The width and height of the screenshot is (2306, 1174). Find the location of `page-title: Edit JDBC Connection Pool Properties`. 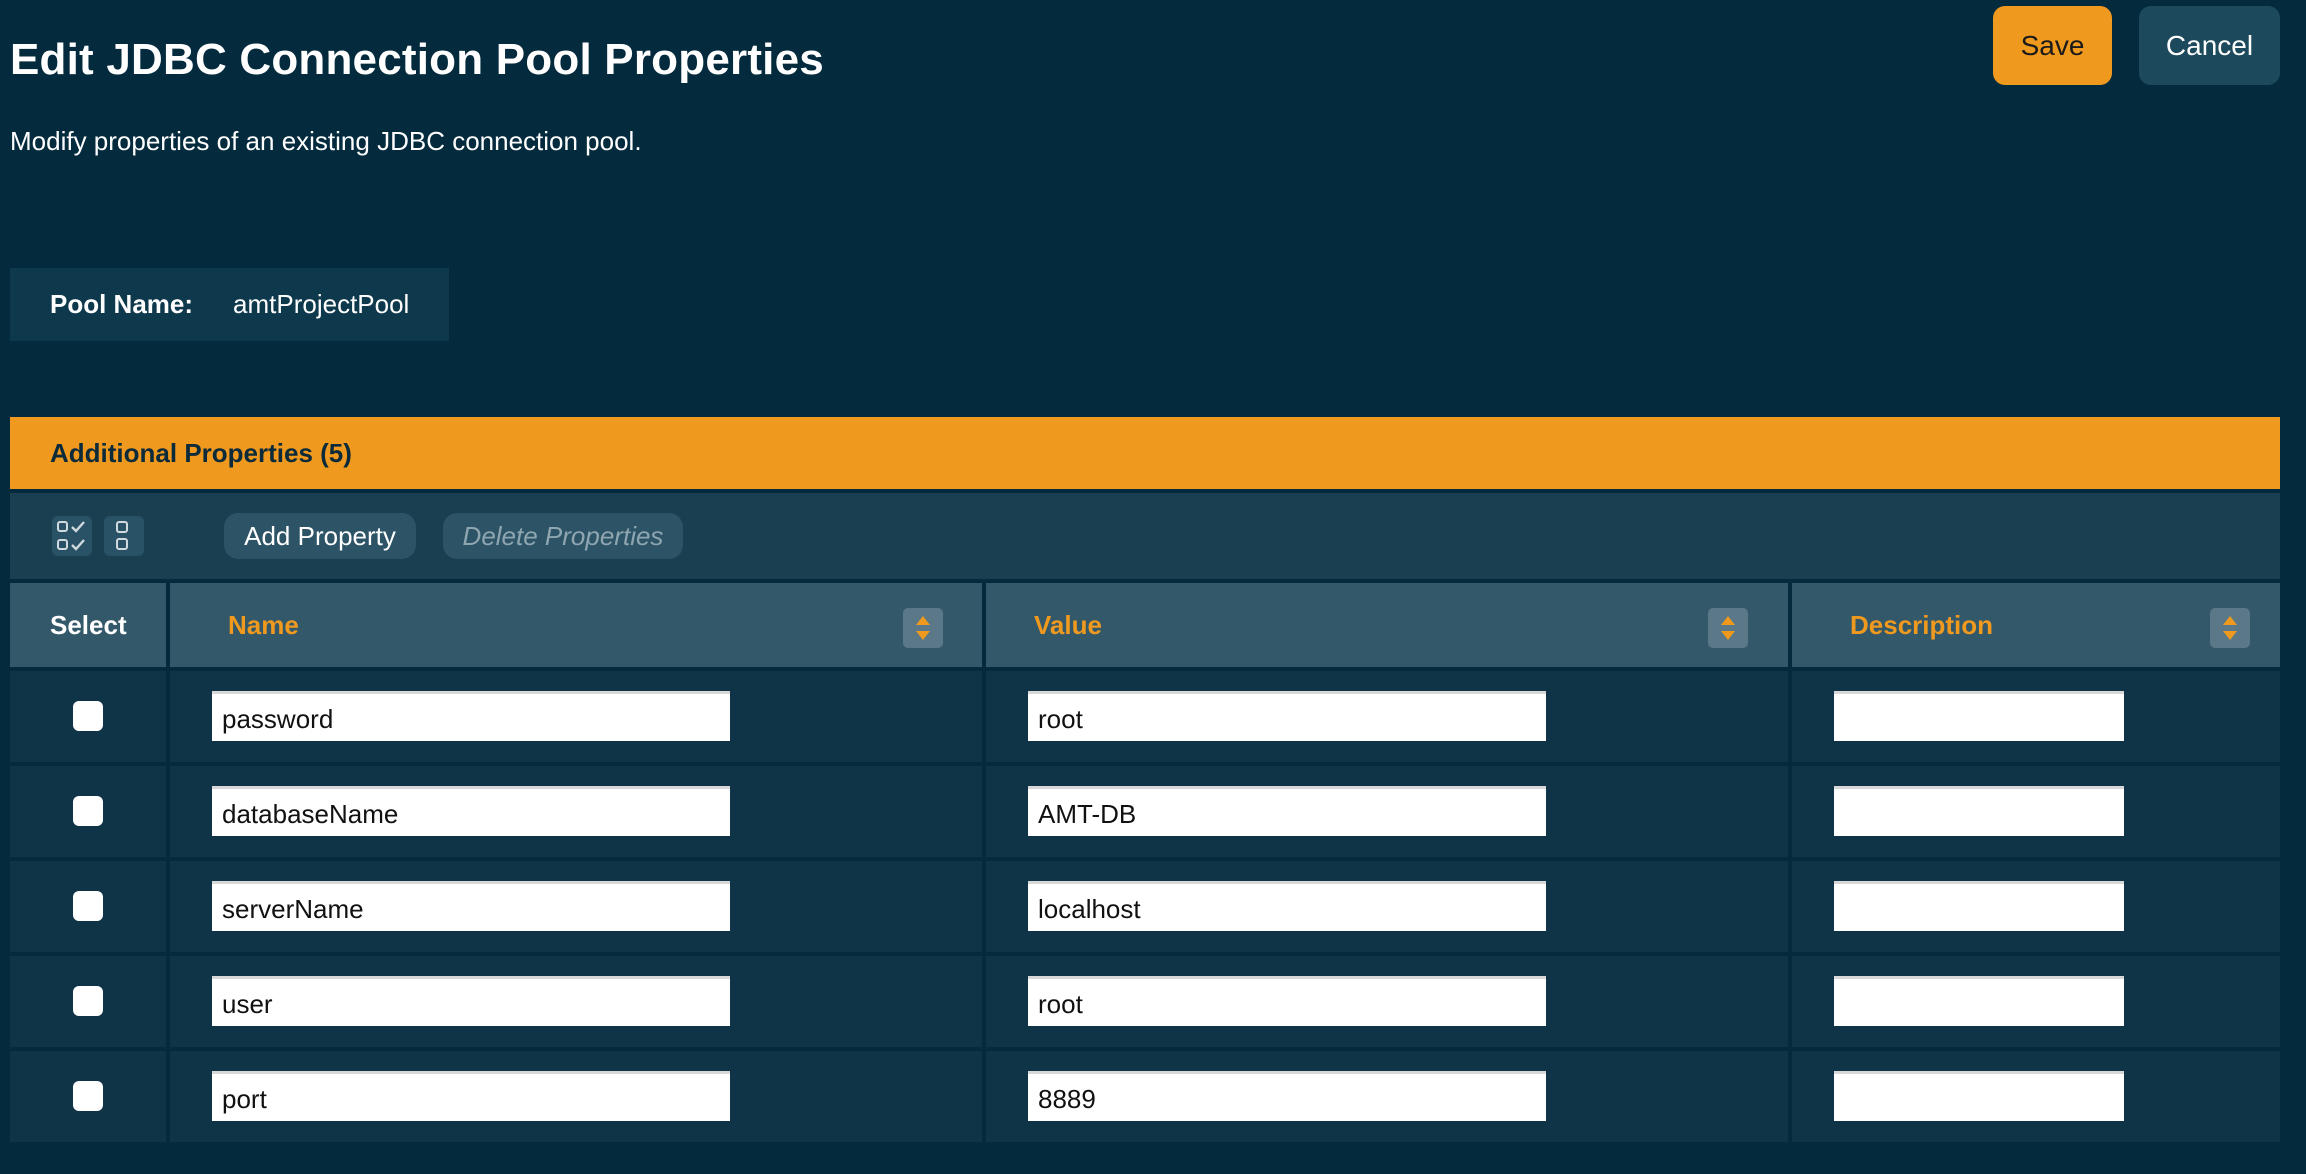

page-title: Edit JDBC Connection Pool Properties is located at coordinates (417, 59).